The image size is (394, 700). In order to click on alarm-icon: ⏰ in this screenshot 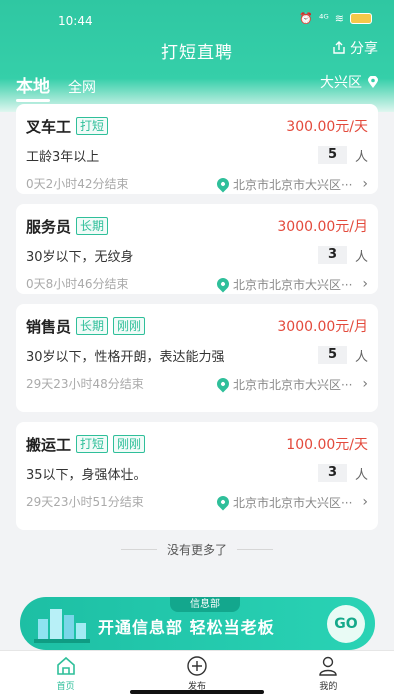, I will do `click(306, 18)`.